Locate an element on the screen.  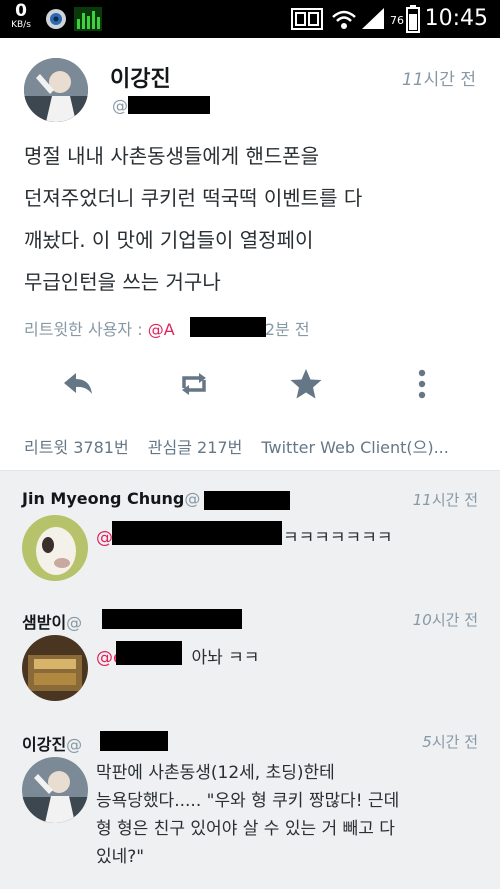
avatar is located at coordinates (56, 90).